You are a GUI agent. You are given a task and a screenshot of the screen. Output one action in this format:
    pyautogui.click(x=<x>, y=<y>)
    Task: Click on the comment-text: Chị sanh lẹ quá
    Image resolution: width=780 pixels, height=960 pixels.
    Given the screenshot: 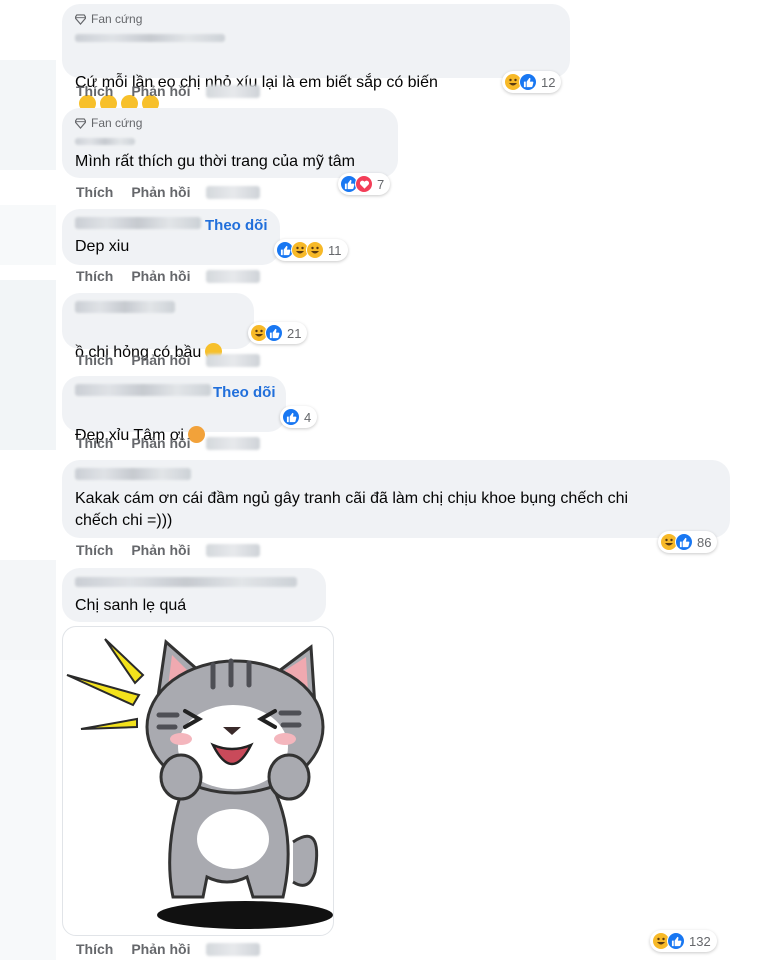 What is the action you would take?
    pyautogui.click(x=131, y=605)
    